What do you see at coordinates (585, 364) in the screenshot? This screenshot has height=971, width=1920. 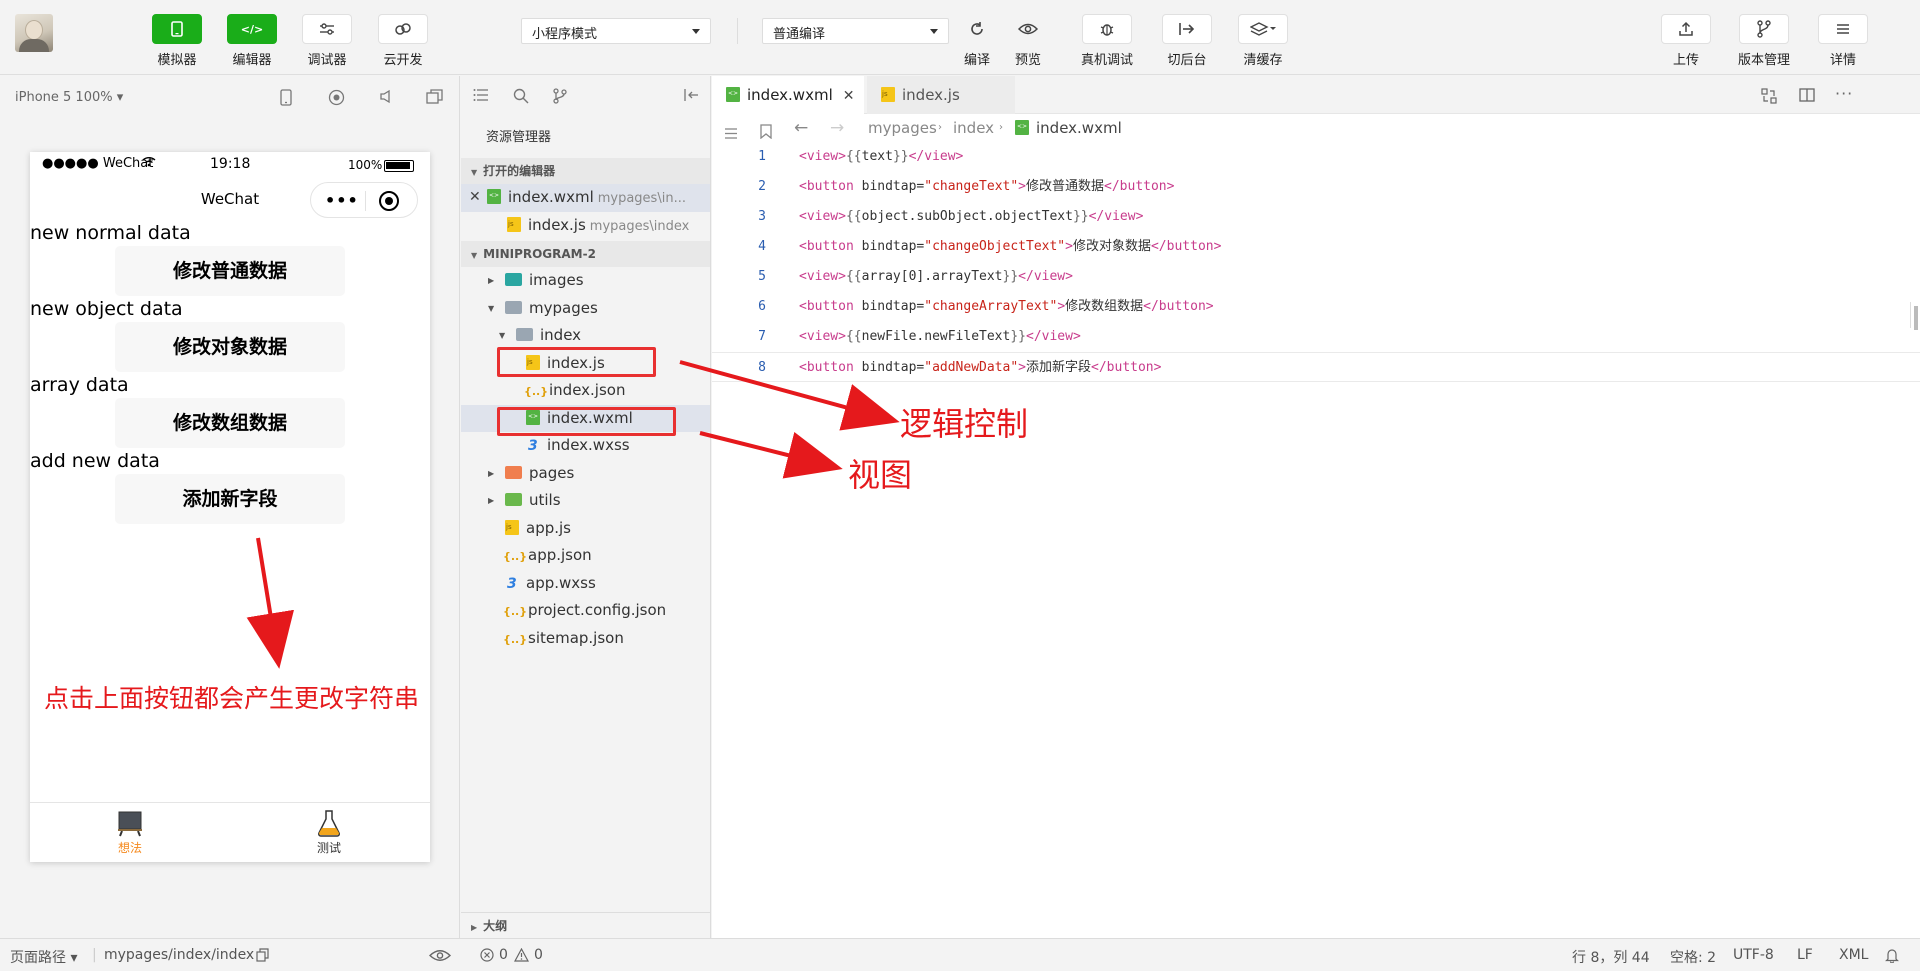 I see `tree-file-index-js: index.js` at bounding box center [585, 364].